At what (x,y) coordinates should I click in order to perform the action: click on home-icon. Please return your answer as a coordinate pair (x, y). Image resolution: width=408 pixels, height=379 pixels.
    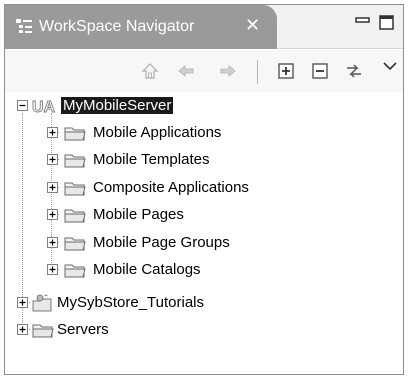
    Looking at the image, I should click on (150, 71).